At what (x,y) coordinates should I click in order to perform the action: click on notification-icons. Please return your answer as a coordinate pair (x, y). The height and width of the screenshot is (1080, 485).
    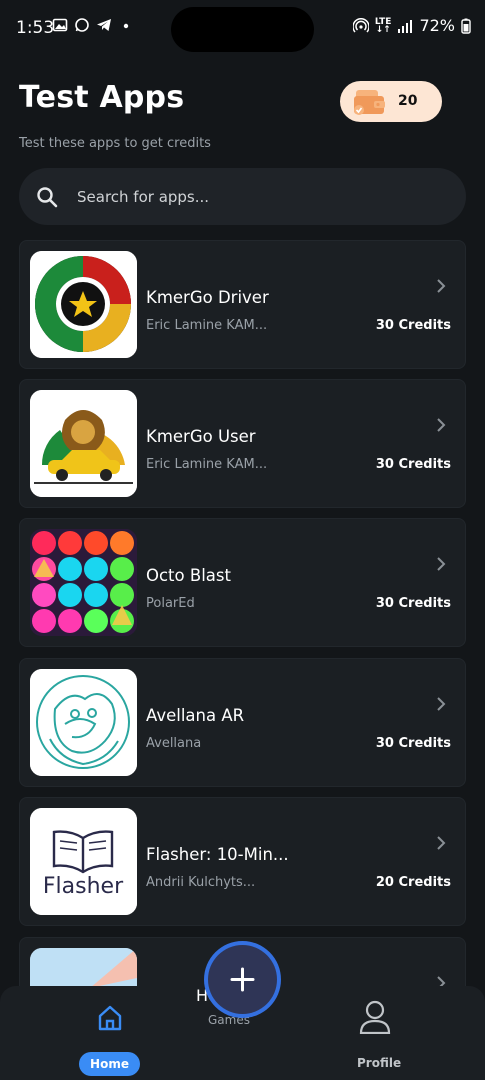
    Looking at the image, I should click on (93, 25).